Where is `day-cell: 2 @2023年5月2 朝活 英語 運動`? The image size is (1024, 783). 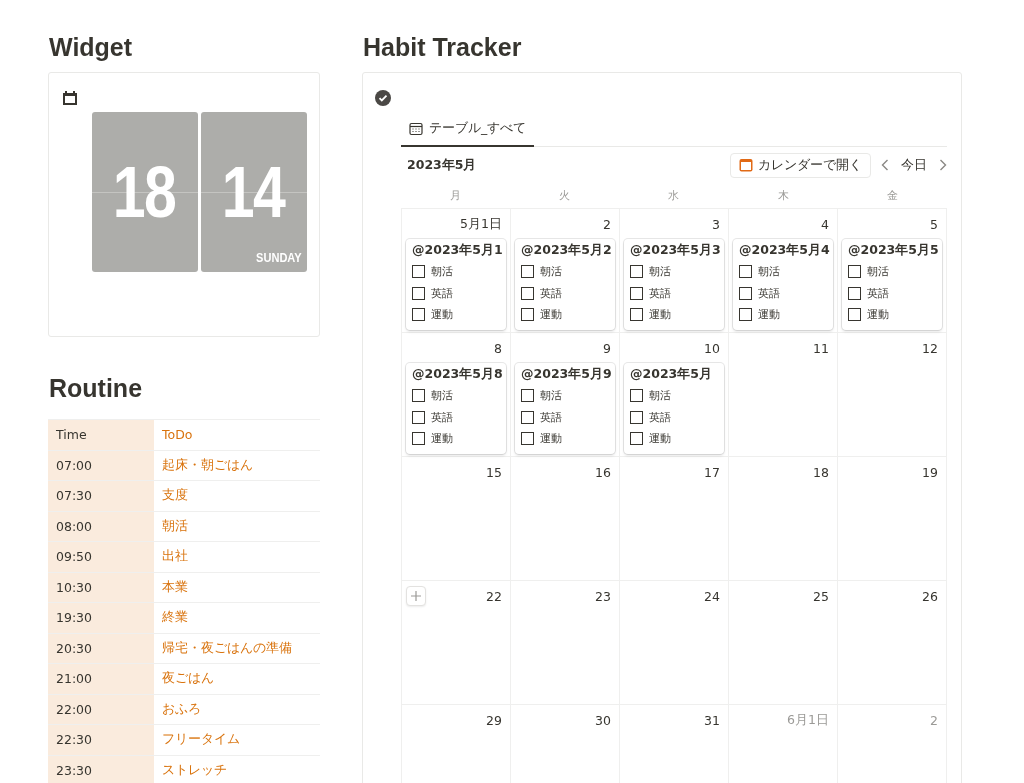
day-cell: 2 @2023年5月2 朝活 英語 運動 is located at coordinates (565, 271).